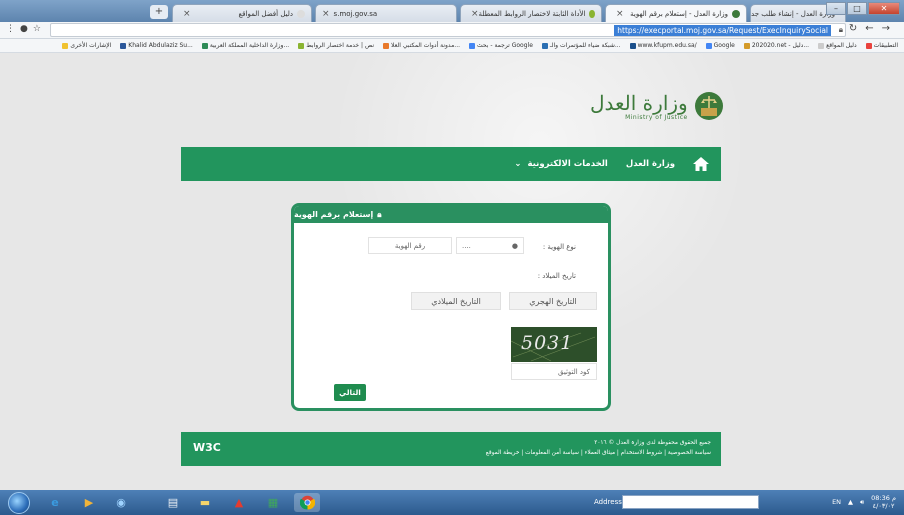 The height and width of the screenshot is (515, 904). I want to click on taskbar-address-input, so click(690, 502).